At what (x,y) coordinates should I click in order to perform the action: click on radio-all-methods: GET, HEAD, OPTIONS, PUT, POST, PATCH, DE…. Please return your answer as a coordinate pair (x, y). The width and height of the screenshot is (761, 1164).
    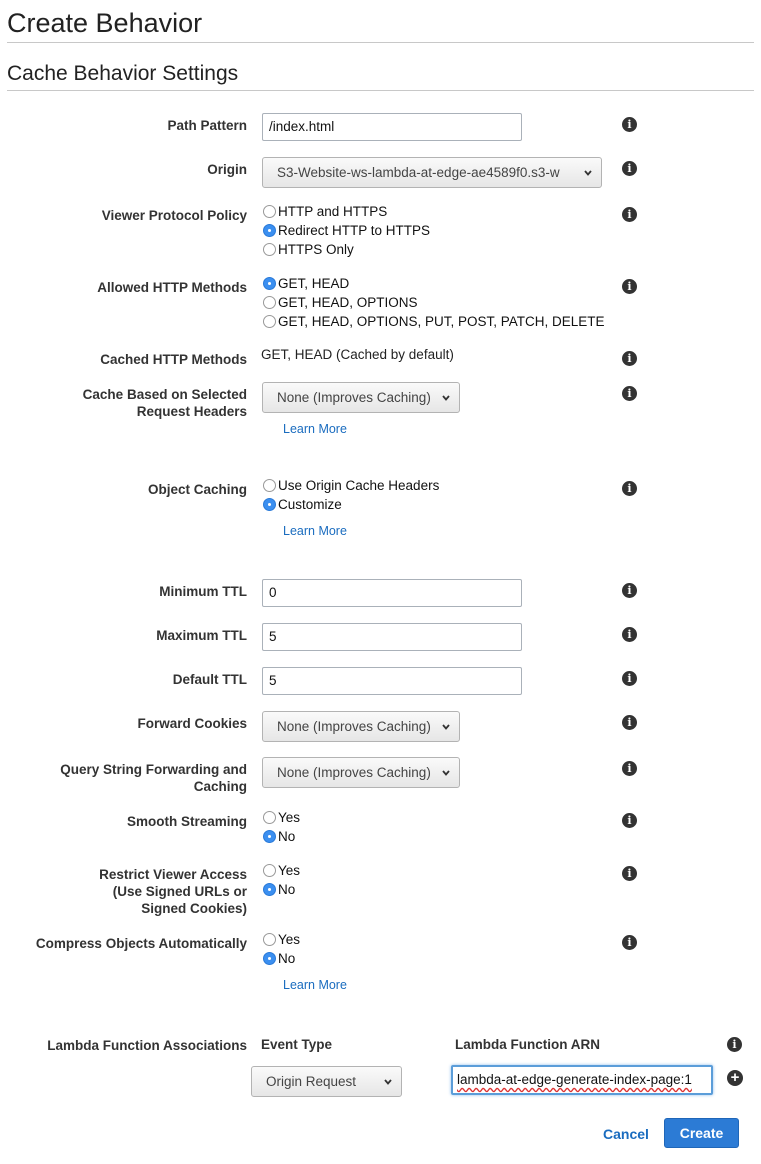
    Looking at the image, I should click on (434, 322).